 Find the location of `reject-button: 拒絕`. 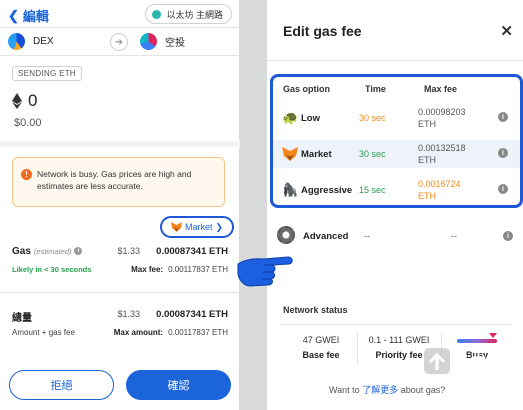

reject-button: 拒絕 is located at coordinates (61, 385).